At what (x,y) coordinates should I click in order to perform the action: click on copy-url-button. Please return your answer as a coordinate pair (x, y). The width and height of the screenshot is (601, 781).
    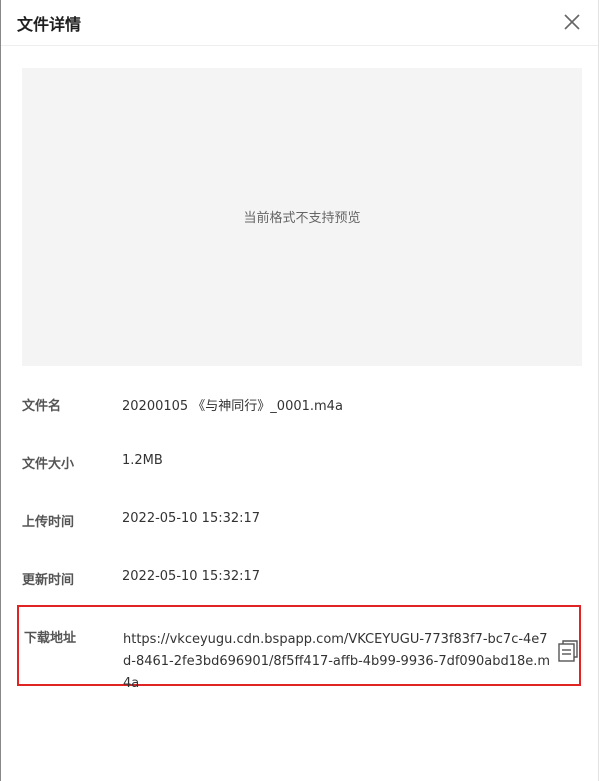
    Looking at the image, I should click on (568, 651).